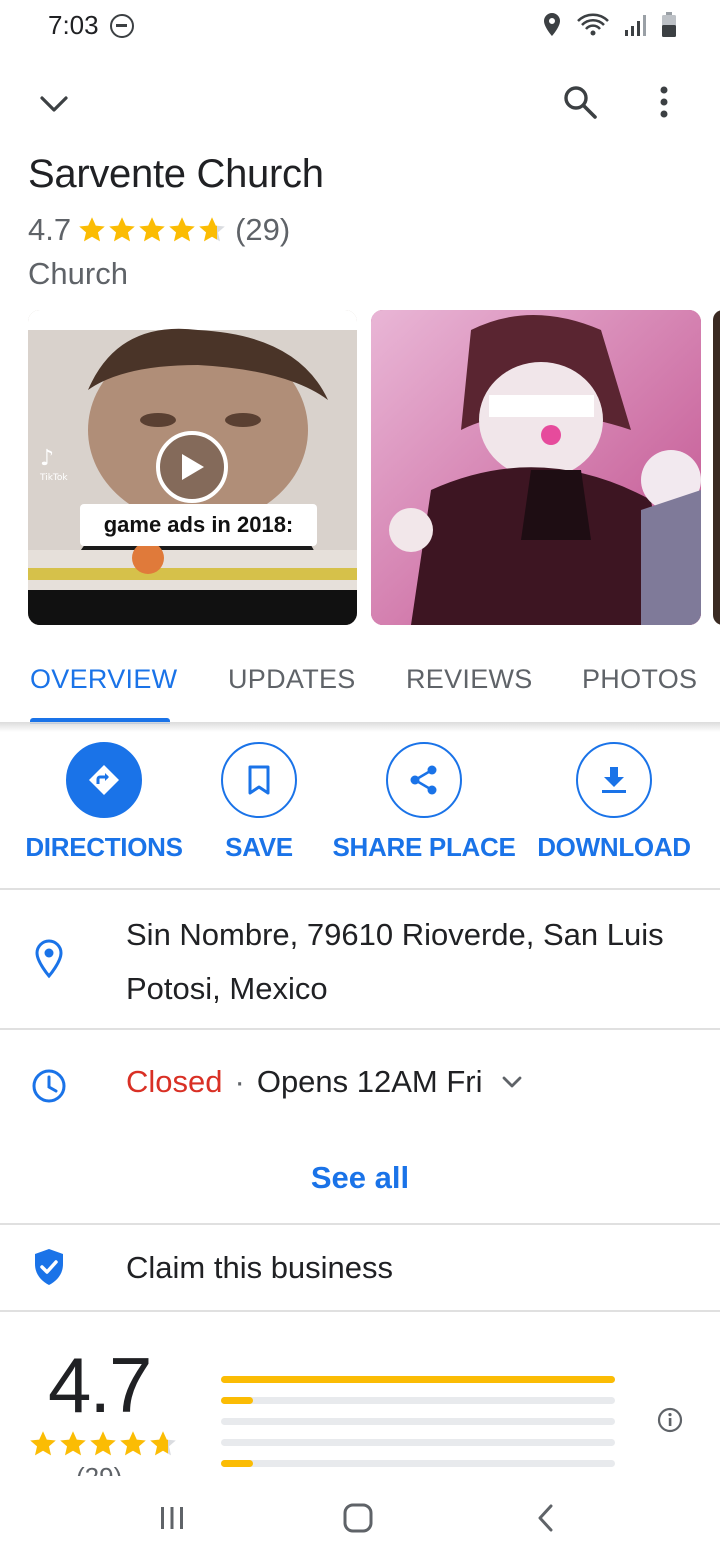  I want to click on tab-photos: PHOTOS, so click(639, 679).